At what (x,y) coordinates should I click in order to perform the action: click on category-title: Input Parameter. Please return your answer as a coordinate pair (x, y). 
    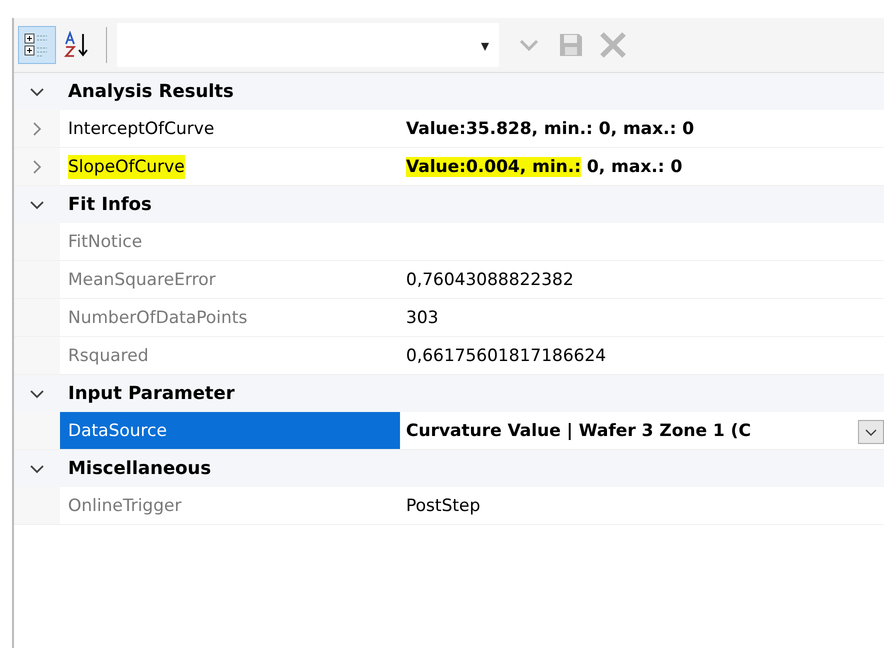
    Looking at the image, I should click on (151, 393).